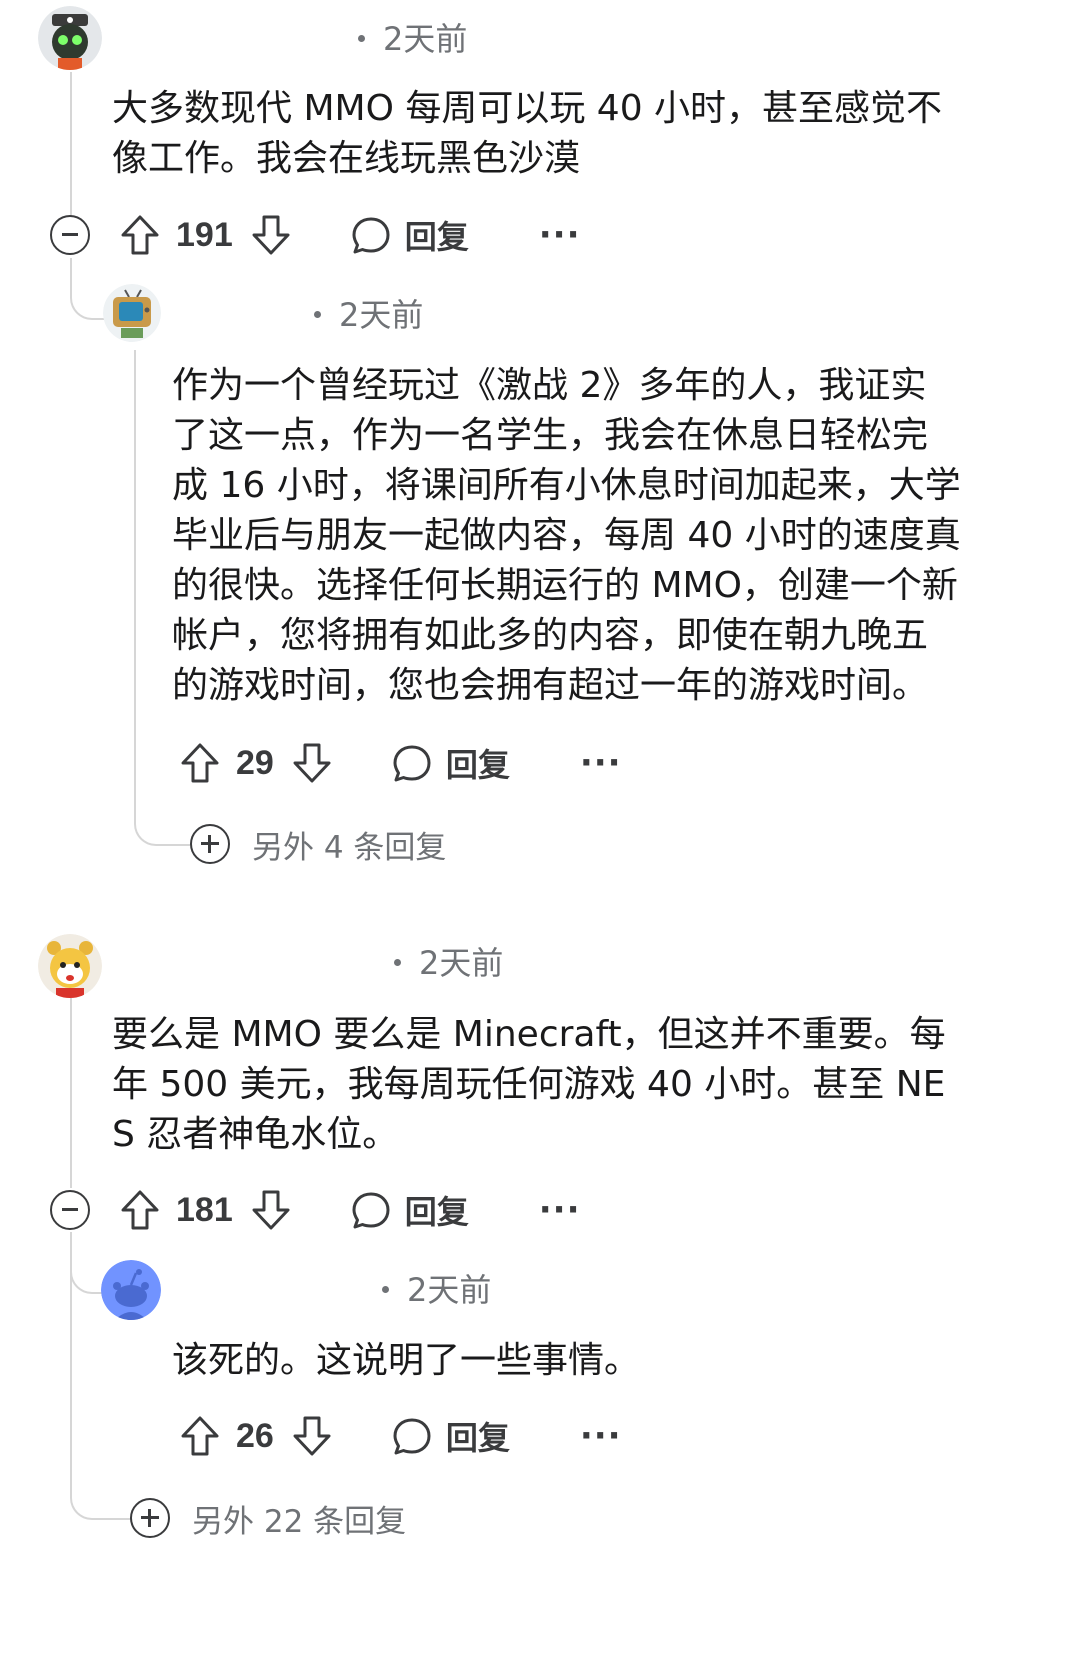 The width and height of the screenshot is (1080, 1657). I want to click on vote-count: 26, so click(255, 1435).